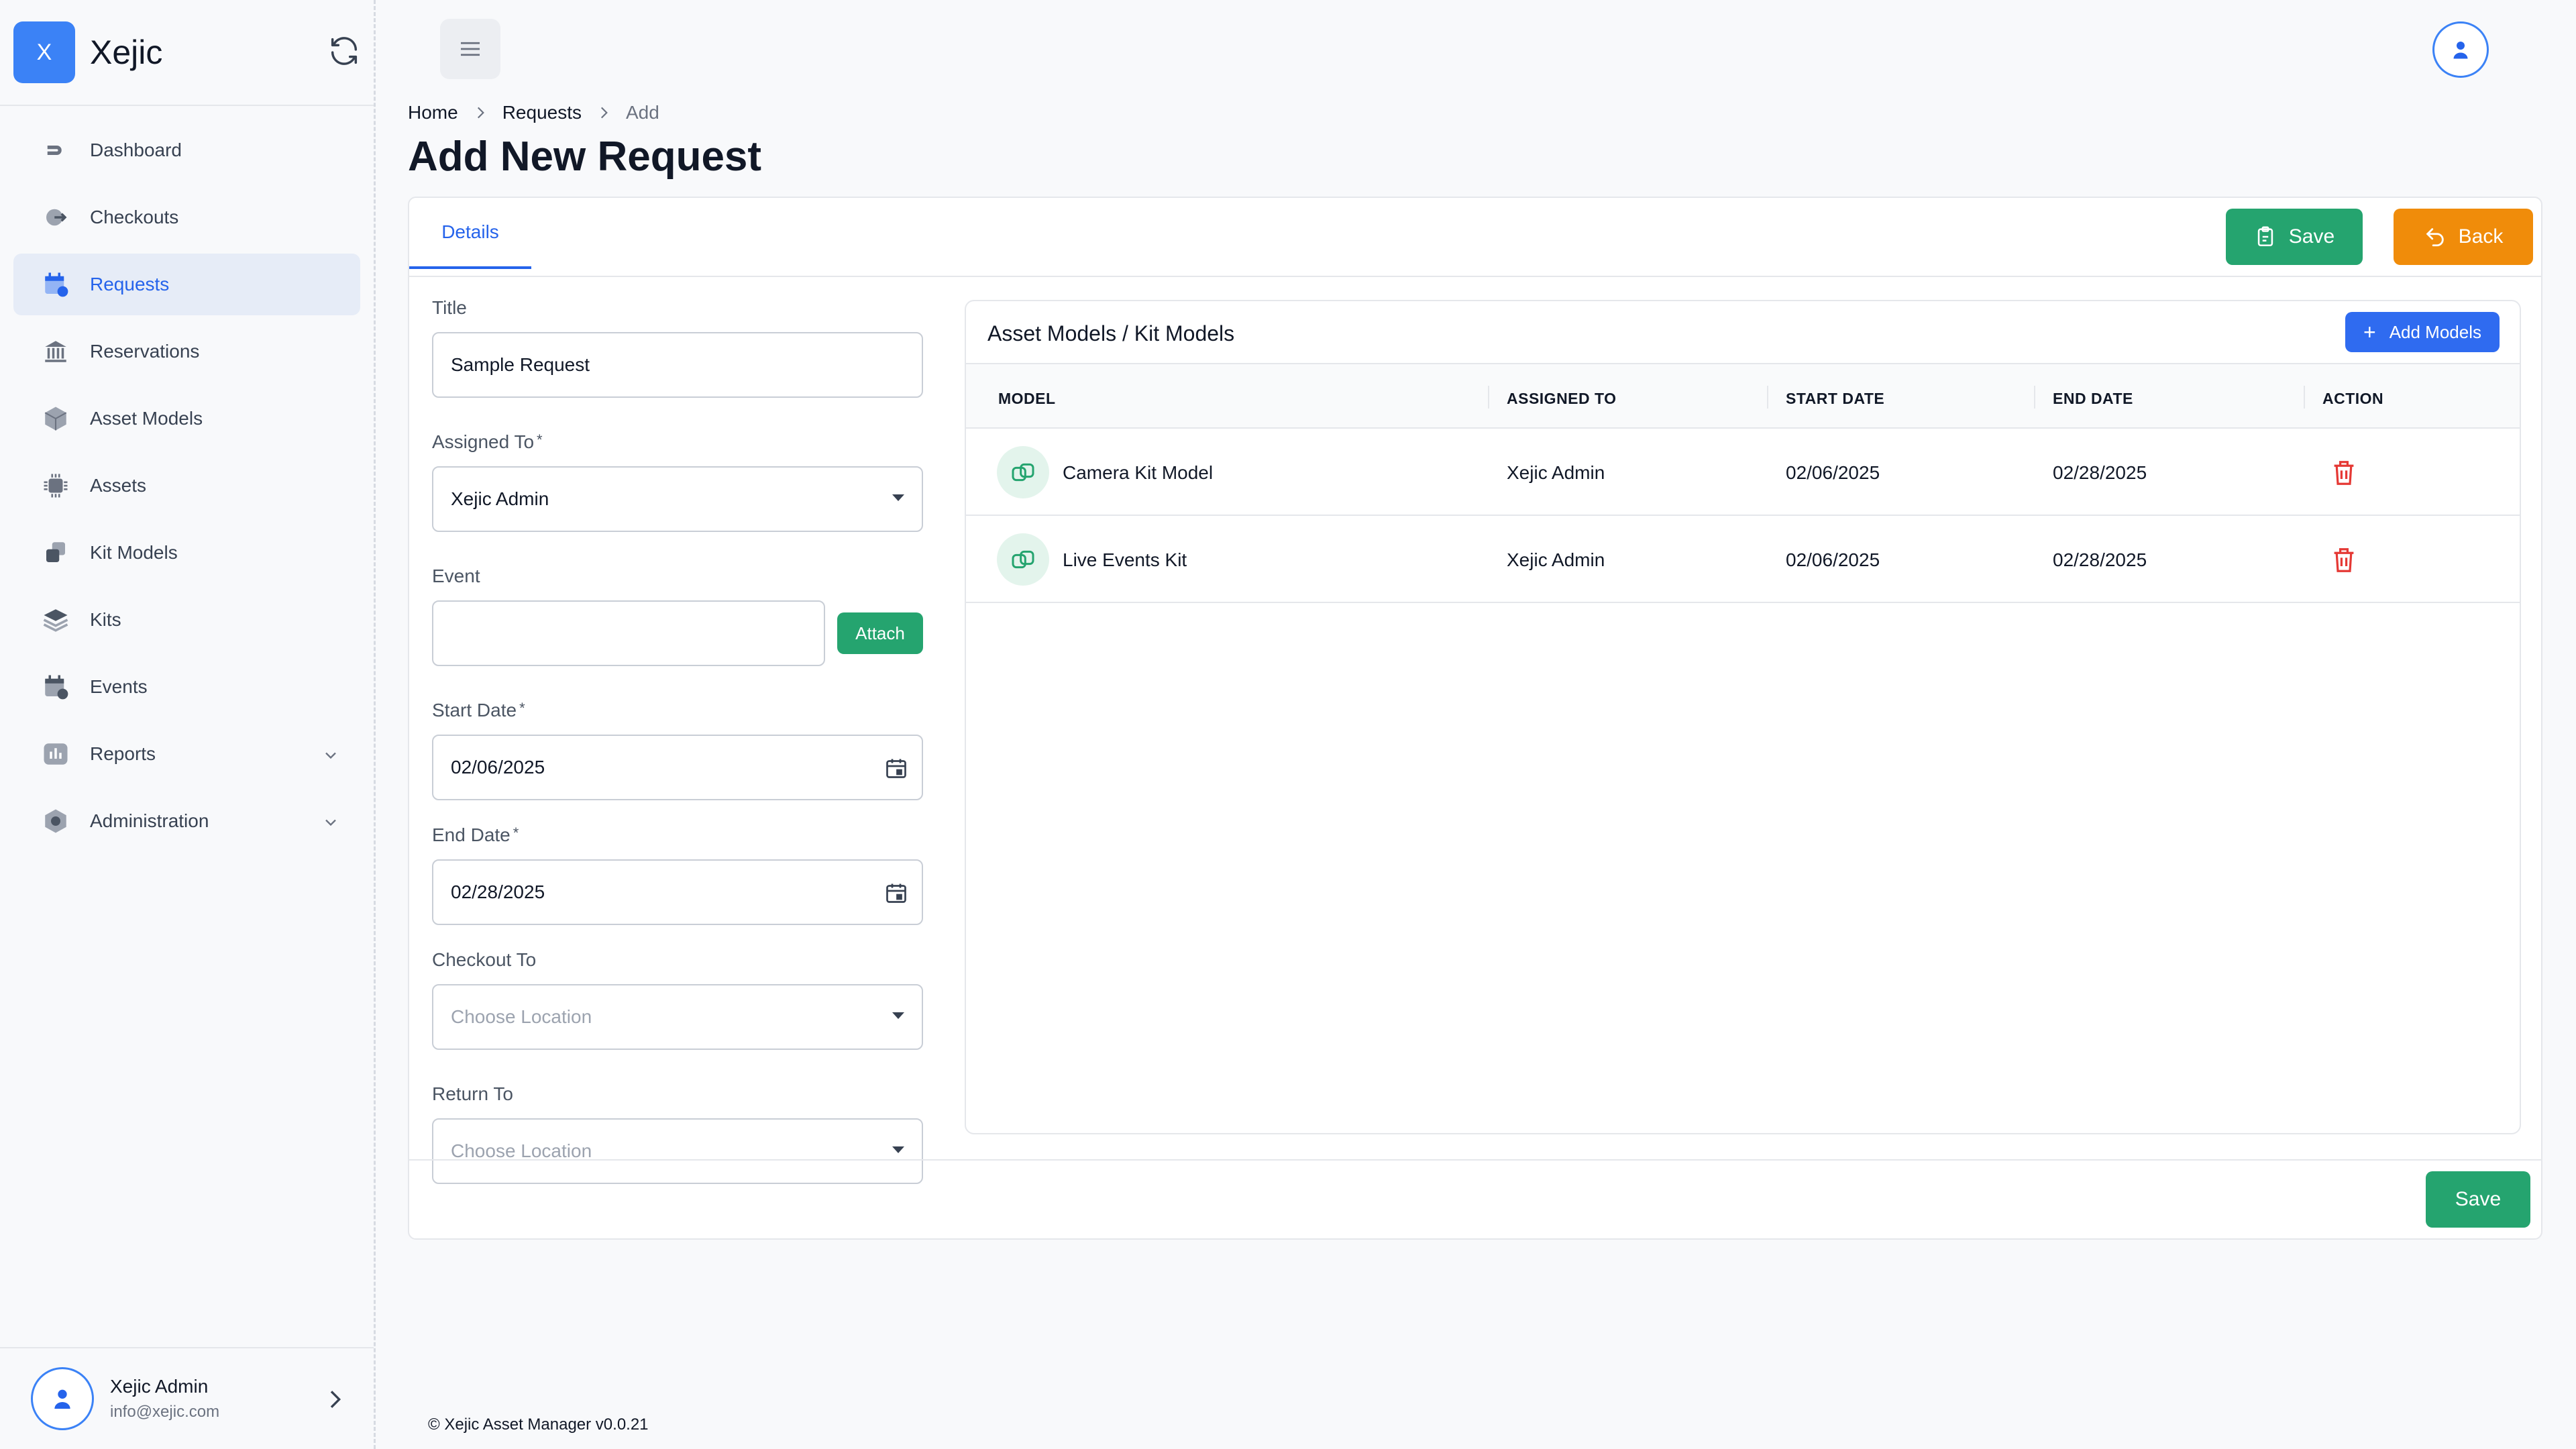 The width and height of the screenshot is (2576, 1449). What do you see at coordinates (130, 284) in the screenshot?
I see `sidebar-item-label: Requests` at bounding box center [130, 284].